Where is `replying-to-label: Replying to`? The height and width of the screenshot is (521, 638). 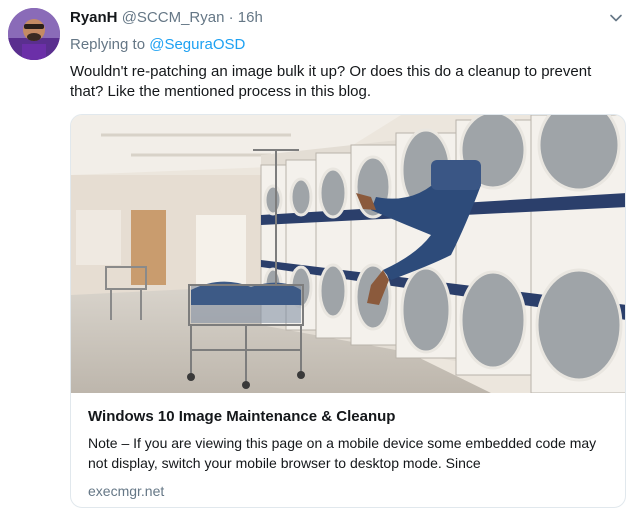
replying-to-label: Replying to is located at coordinates (110, 44).